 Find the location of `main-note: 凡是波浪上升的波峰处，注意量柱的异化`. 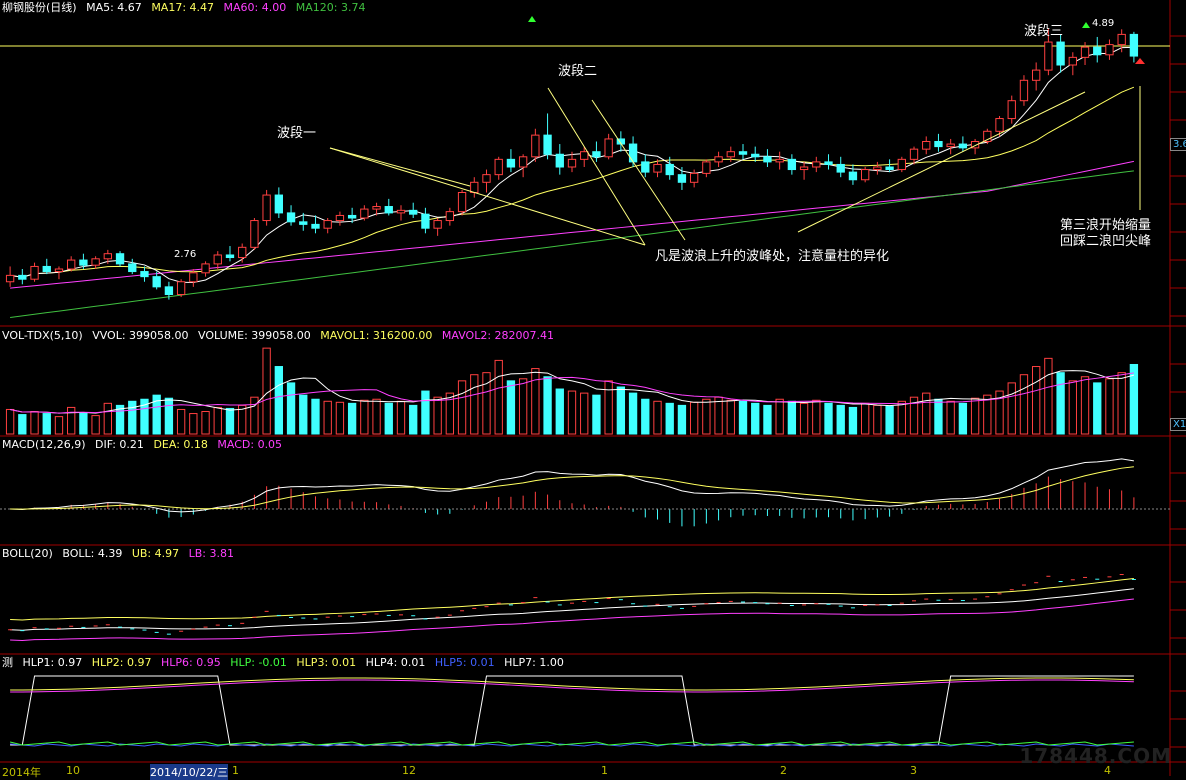

main-note: 凡是波浪上升的波峰处，注意量柱的异化 is located at coordinates (772, 256).